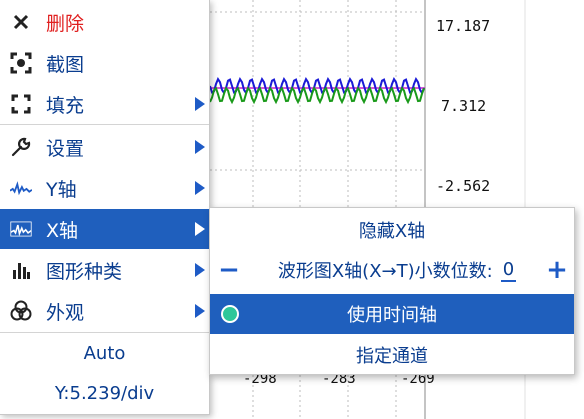 Image resolution: width=584 pixels, height=419 pixels. Describe the element at coordinates (21, 270) in the screenshot. I see `bar-chart-icon` at that location.